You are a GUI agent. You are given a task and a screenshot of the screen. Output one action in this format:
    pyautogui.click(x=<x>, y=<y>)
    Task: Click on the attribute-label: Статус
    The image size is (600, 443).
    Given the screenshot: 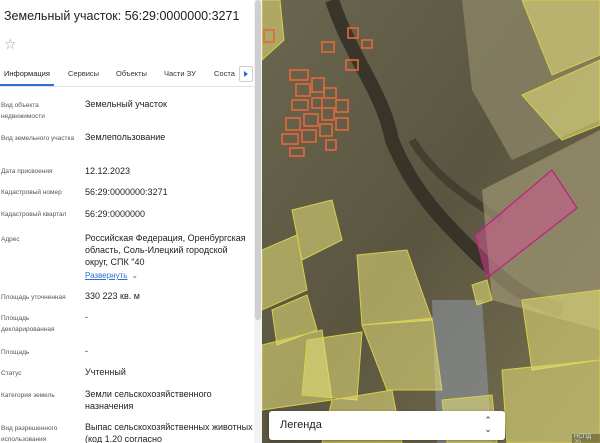 What is the action you would take?
    pyautogui.click(x=11, y=373)
    